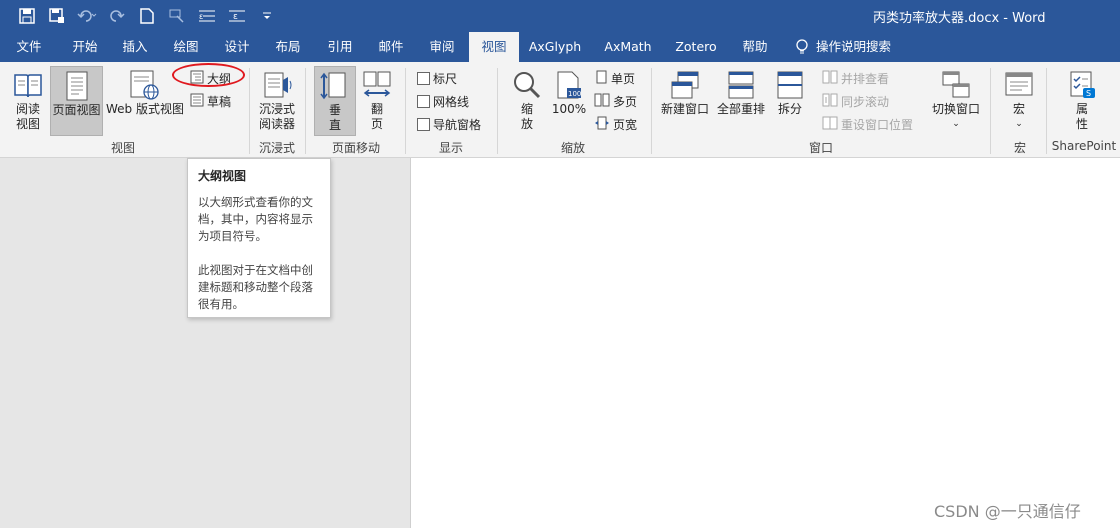 This screenshot has height=528, width=1120. Describe the element at coordinates (207, 16) in the screenshot. I see `format-icon: ε` at that location.